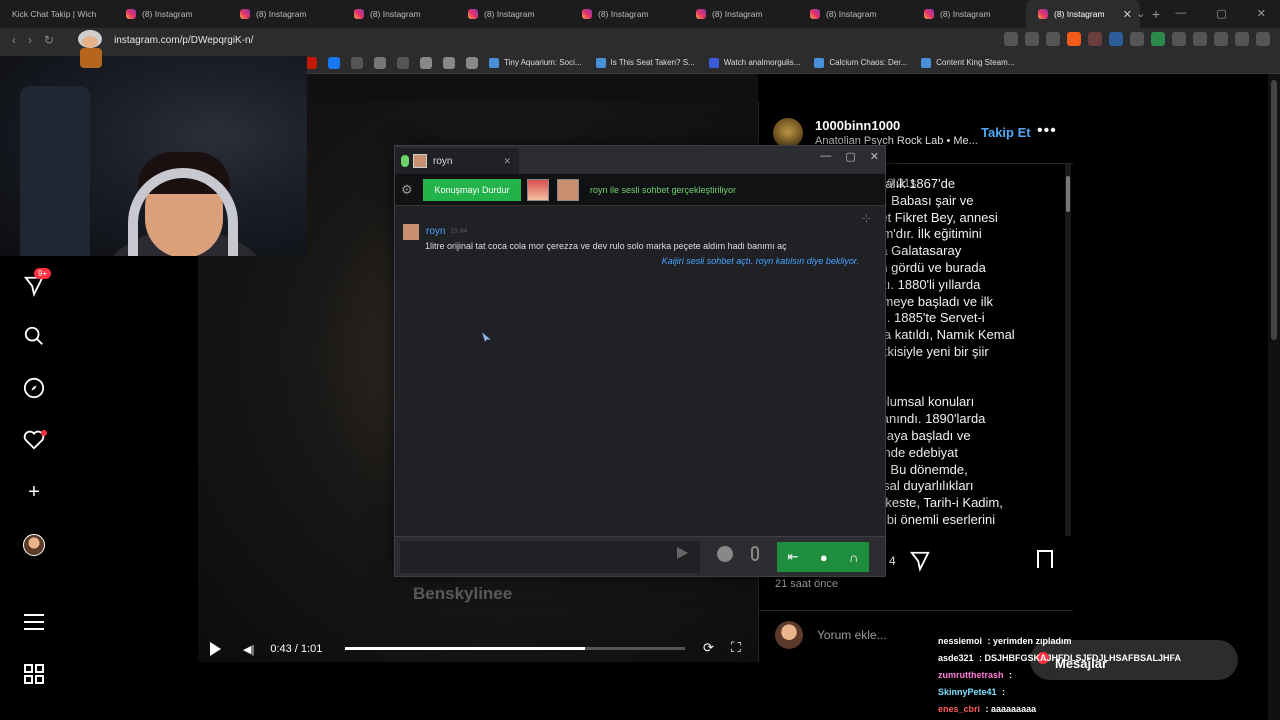 Image resolution: width=1280 pixels, height=720 pixels. What do you see at coordinates (1006, 132) in the screenshot?
I see `follow-button: Takip Et` at bounding box center [1006, 132].